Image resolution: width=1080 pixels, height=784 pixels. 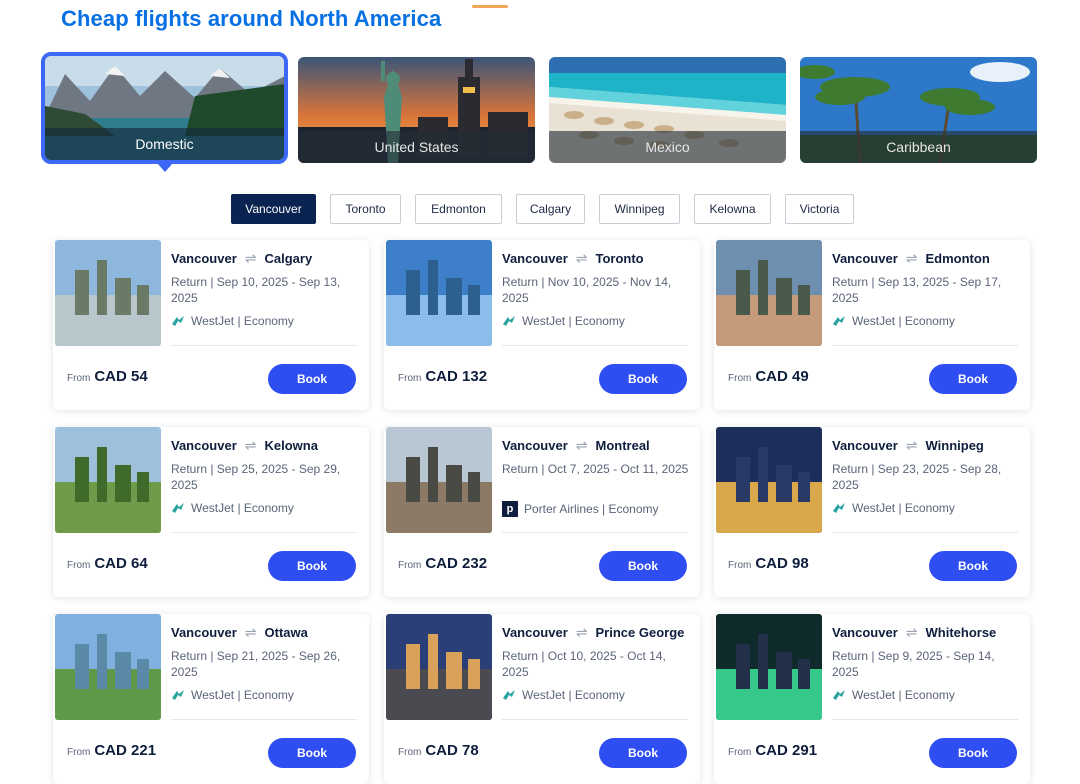 I want to click on city-chip-winnipeg: Winnipeg, so click(x=639, y=209).